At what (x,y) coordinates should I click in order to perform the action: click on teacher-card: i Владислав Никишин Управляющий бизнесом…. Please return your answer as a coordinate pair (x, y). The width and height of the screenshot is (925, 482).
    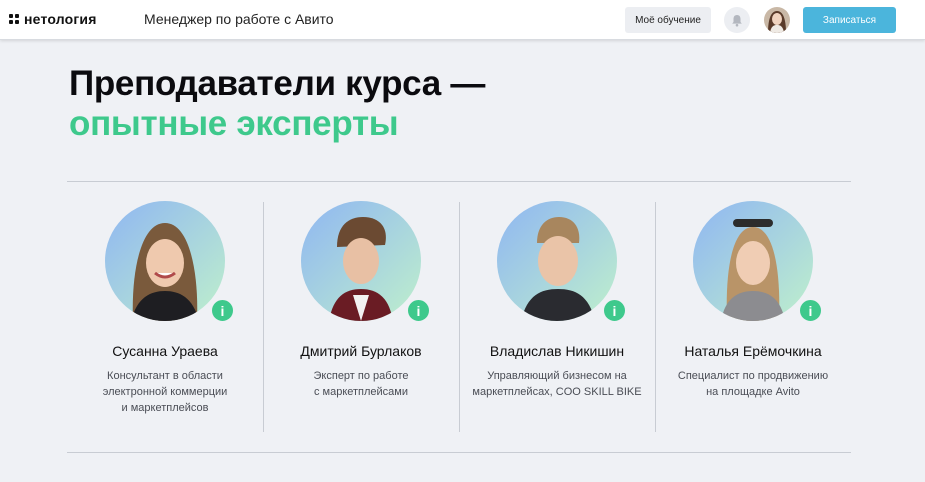
    Looking at the image, I should click on (557, 316).